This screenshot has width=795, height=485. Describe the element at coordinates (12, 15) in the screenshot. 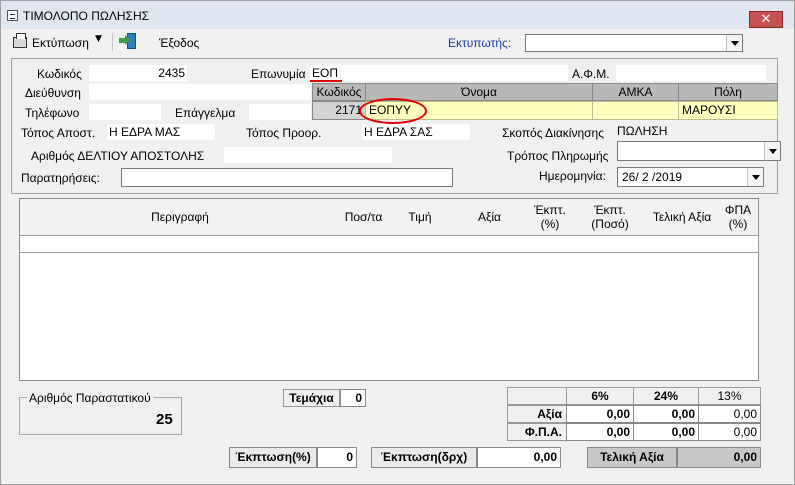

I see `window-icon` at that location.